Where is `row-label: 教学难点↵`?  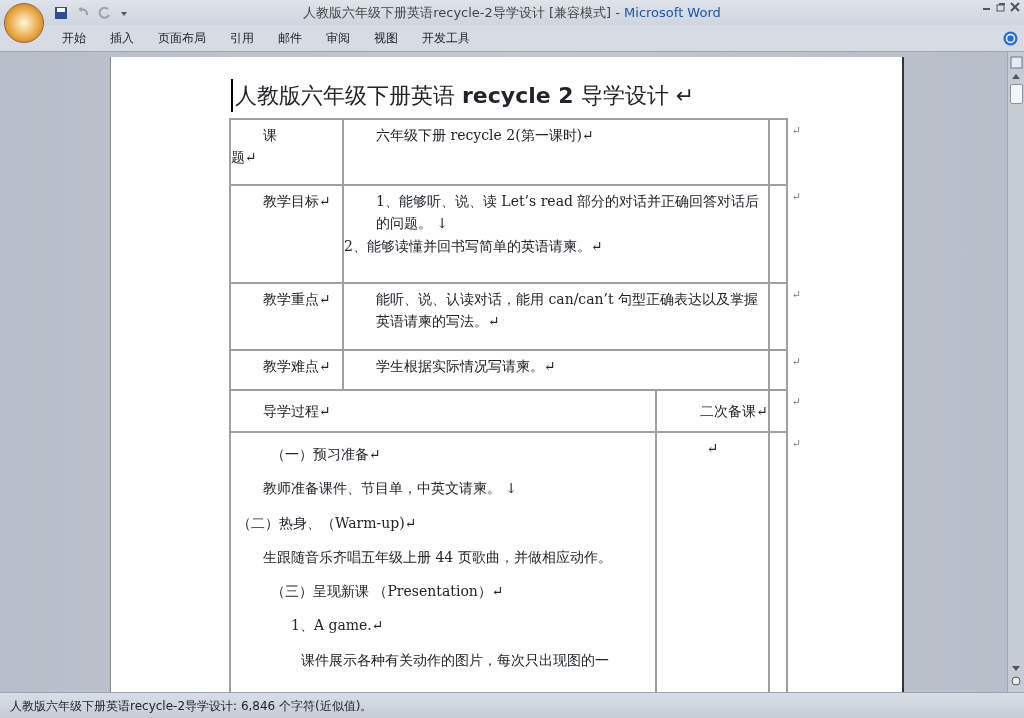
row-label: 教学难点↵ is located at coordinates (297, 366).